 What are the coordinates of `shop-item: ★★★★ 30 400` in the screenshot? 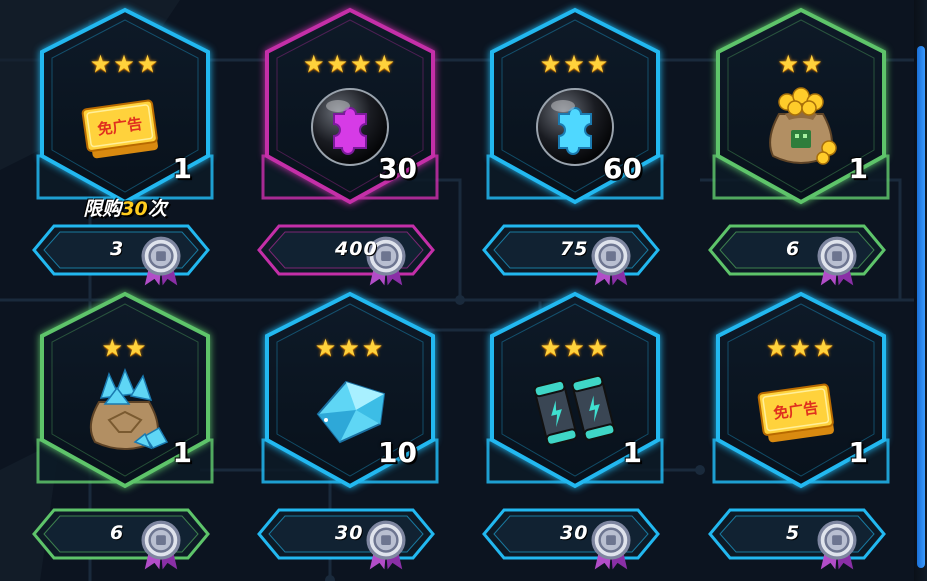 It's located at (350, 146).